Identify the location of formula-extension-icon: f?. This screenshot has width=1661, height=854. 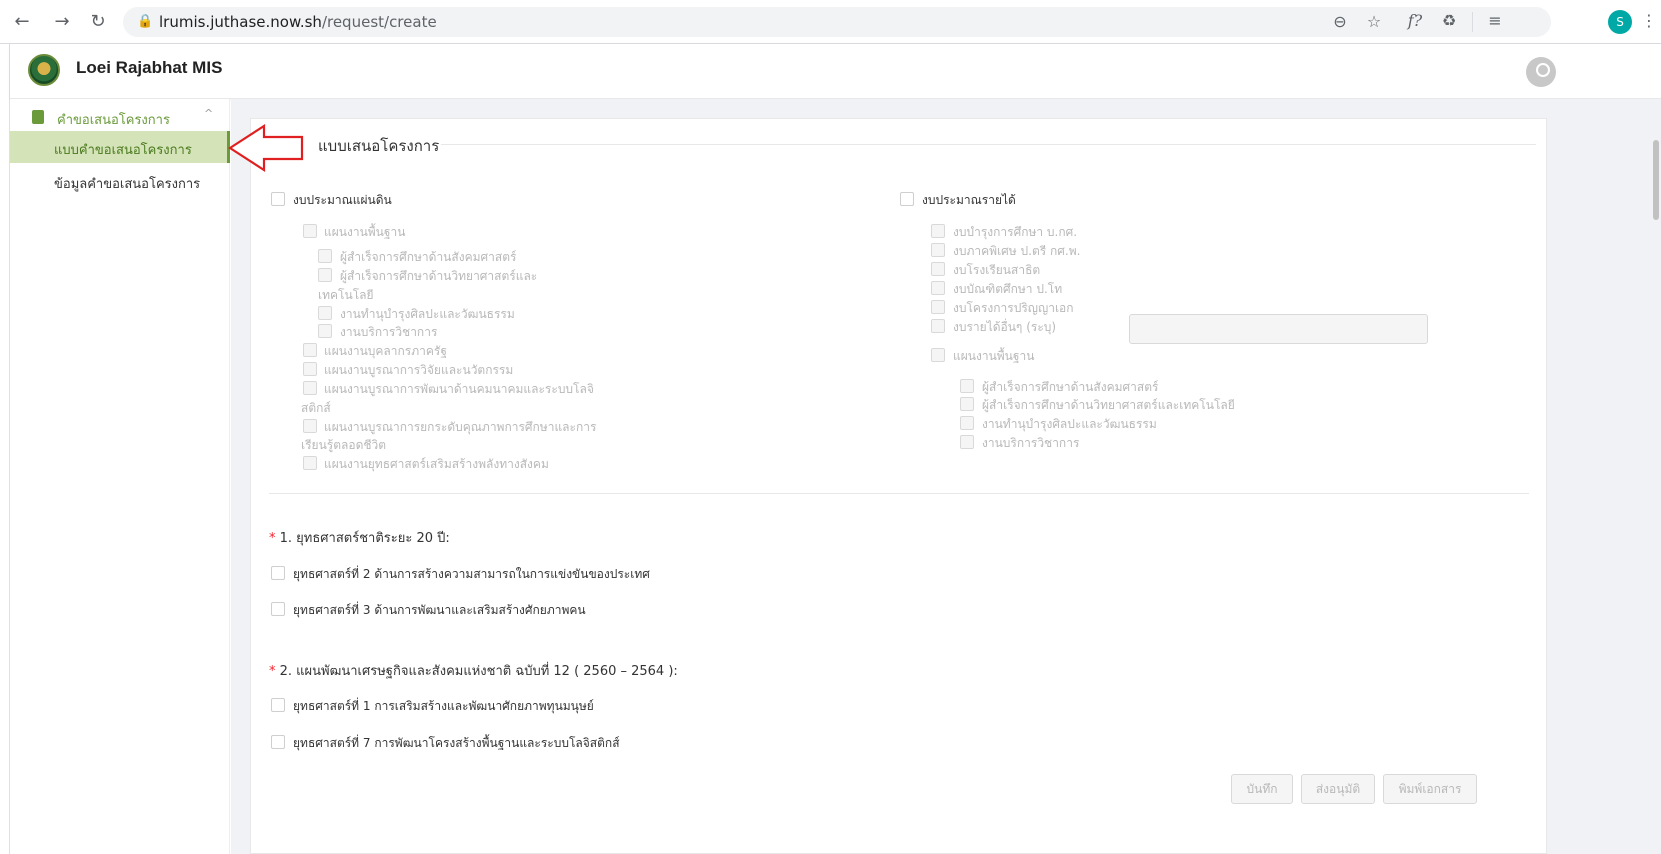
(1415, 20).